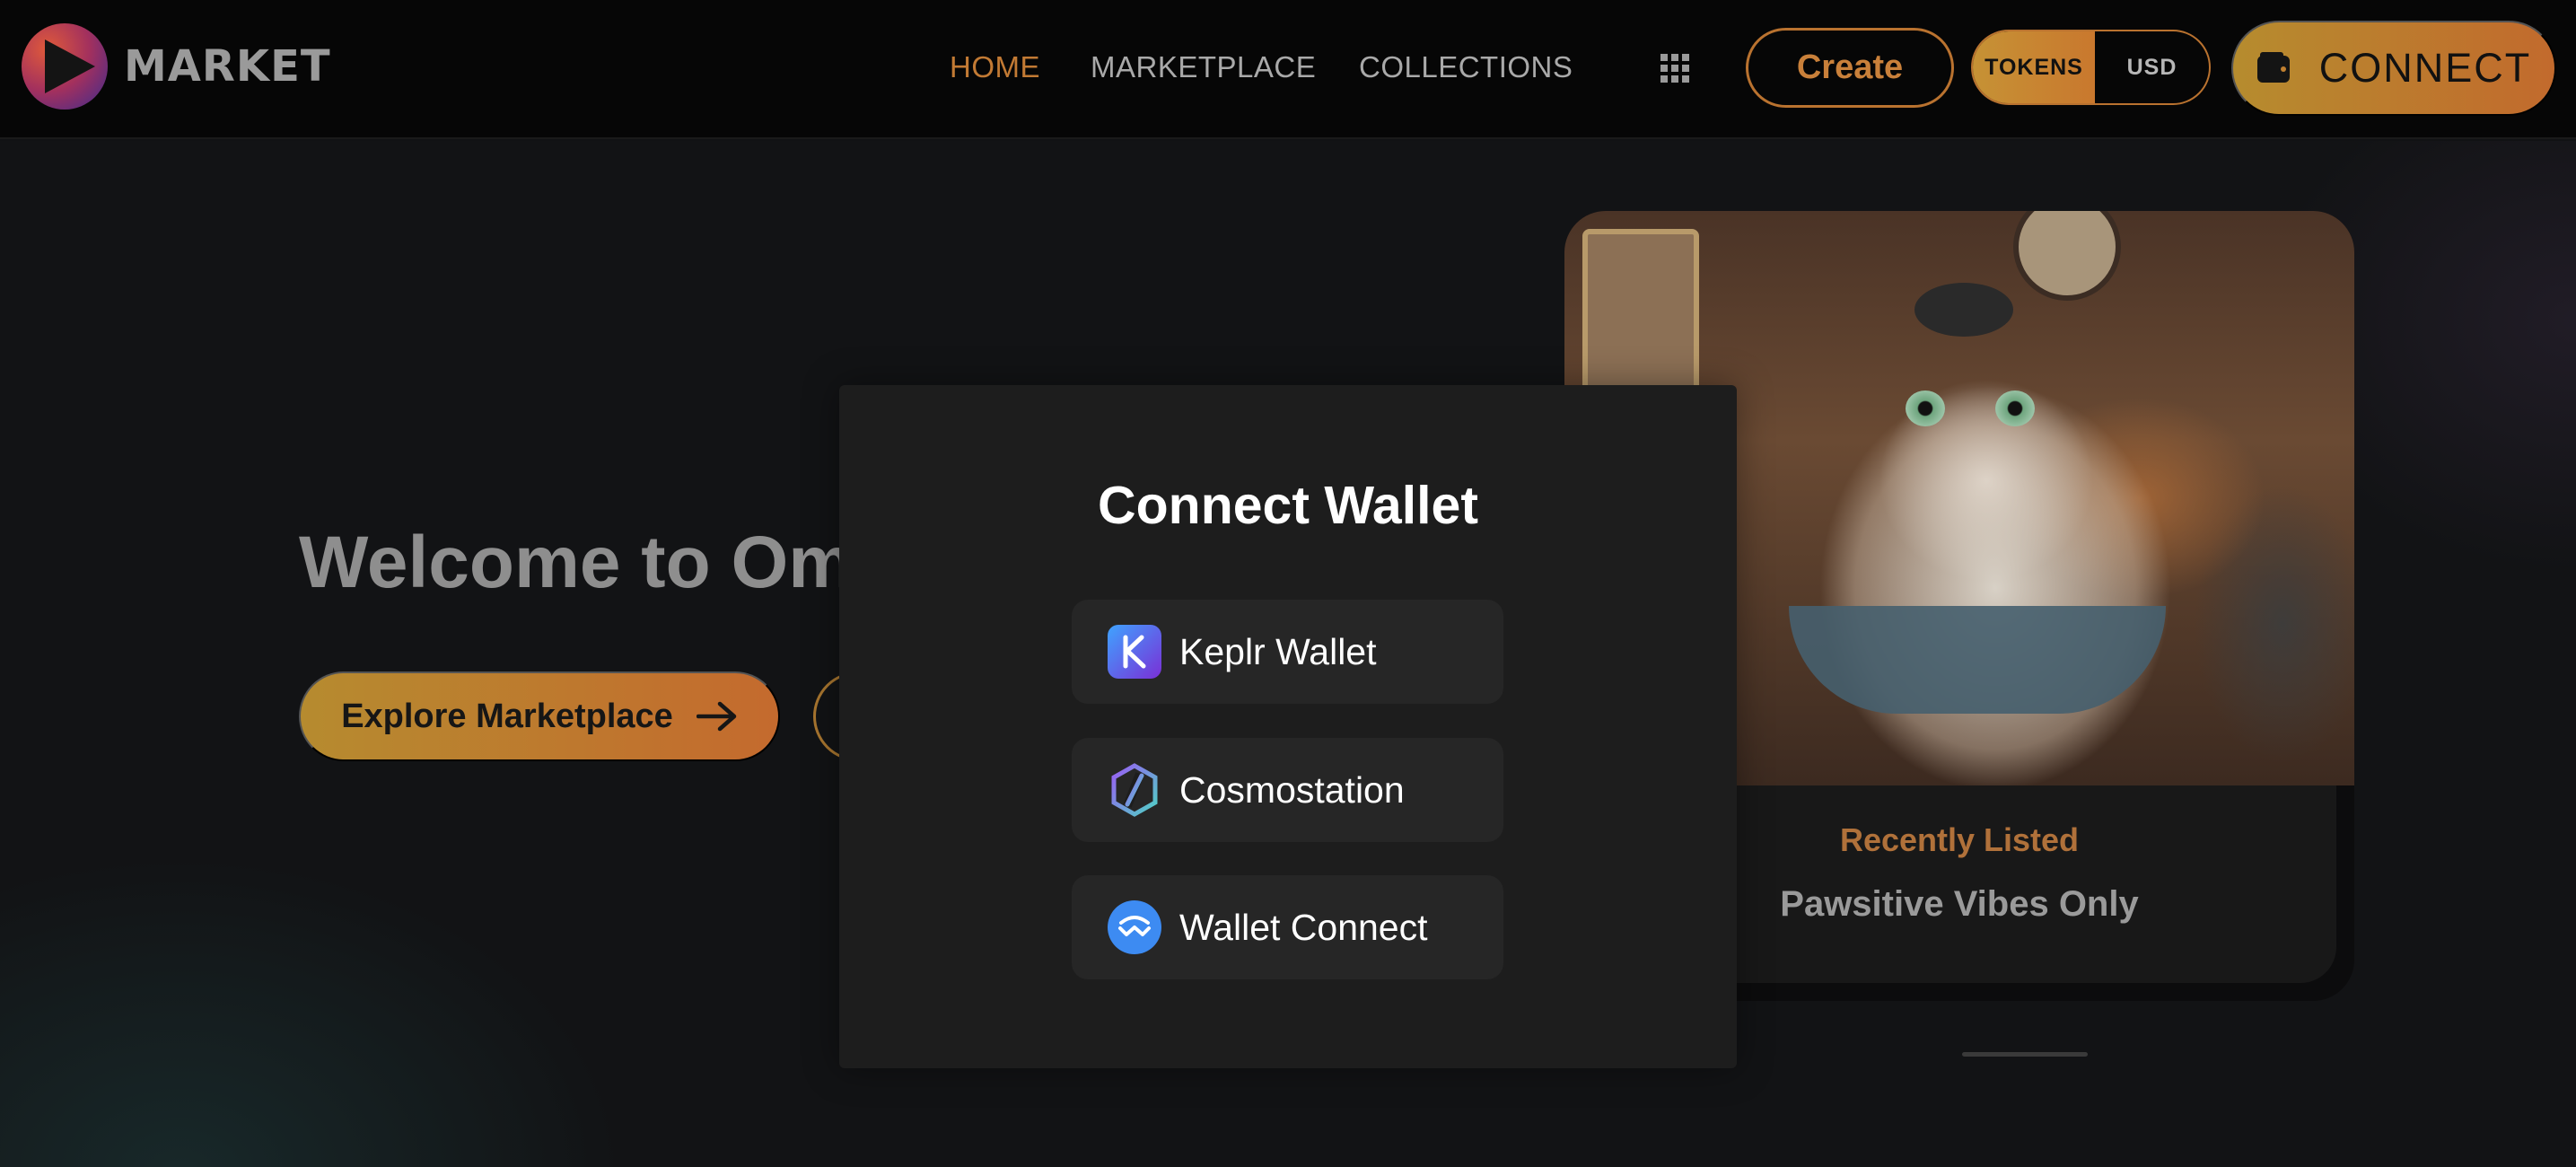 The height and width of the screenshot is (1167, 2576). Describe the element at coordinates (1203, 67) in the screenshot. I see `nav-marketplace: MARKETPLACE` at that location.